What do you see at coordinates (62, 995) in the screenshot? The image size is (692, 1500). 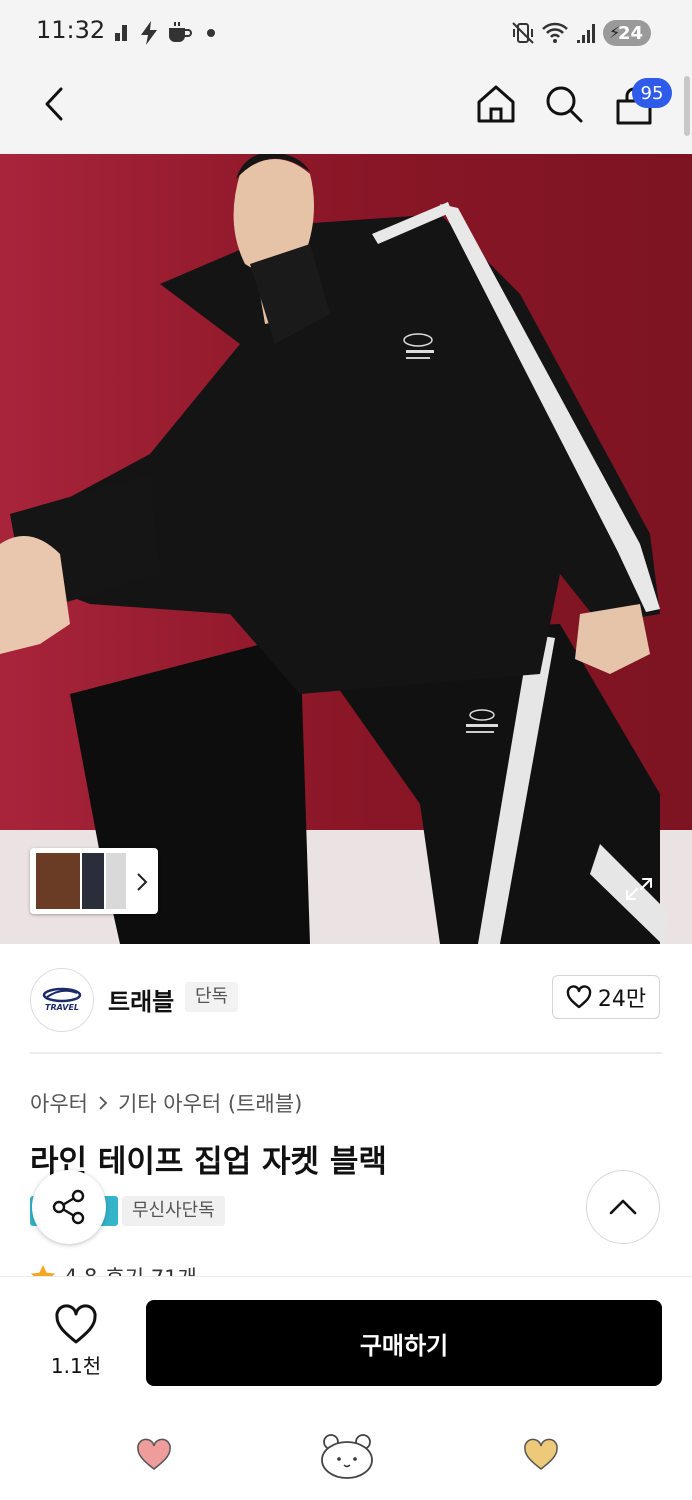 I see `travel-logo-icon` at bounding box center [62, 995].